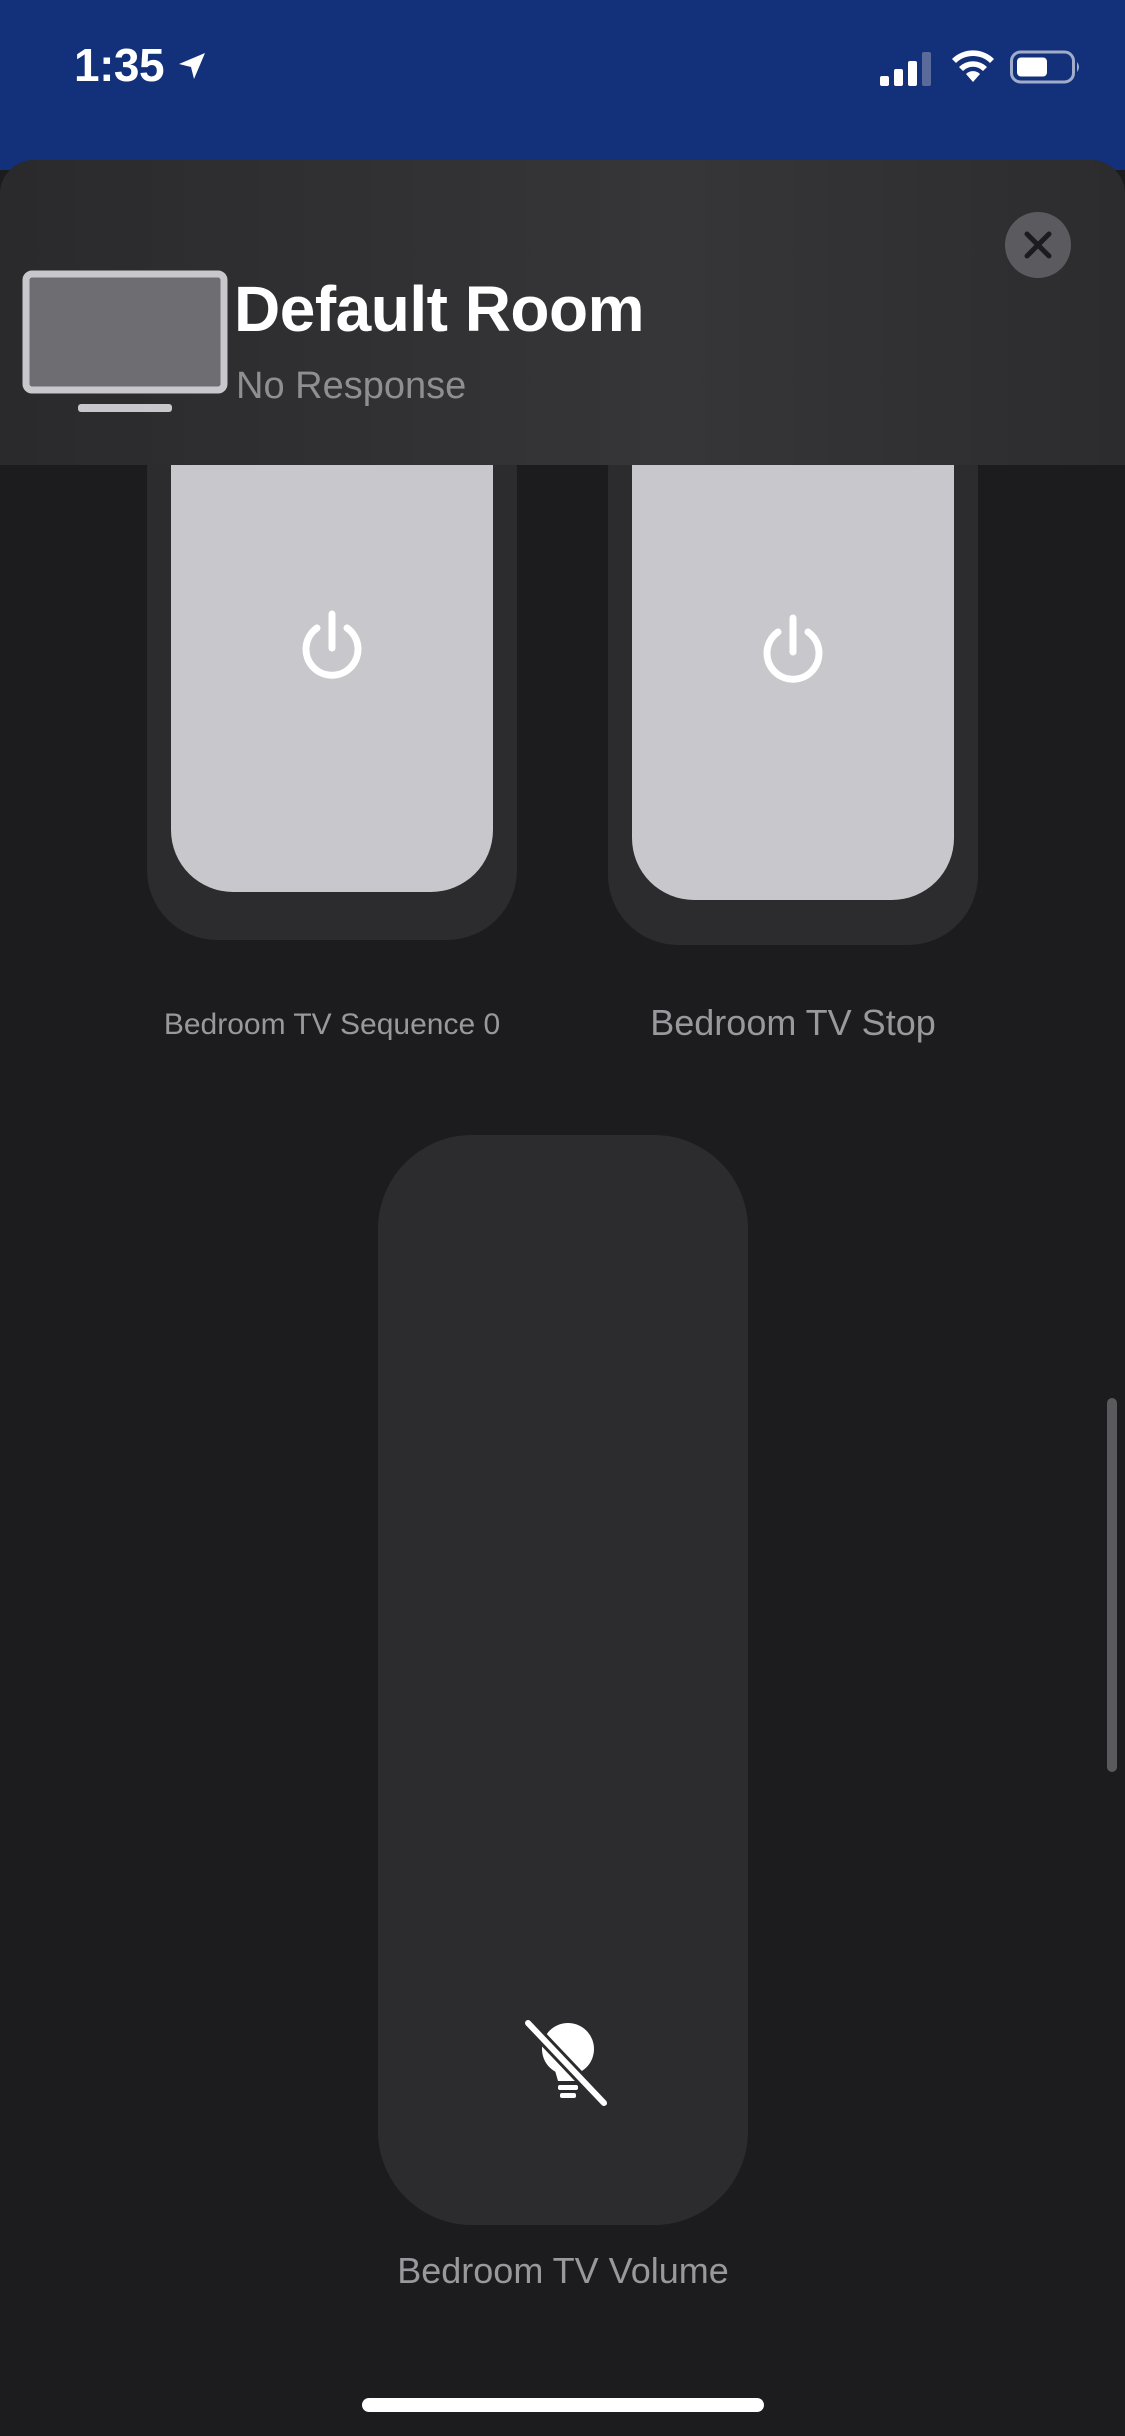 The height and width of the screenshot is (2436, 1125). What do you see at coordinates (439, 309) in the screenshot?
I see `room-title: Default Room` at bounding box center [439, 309].